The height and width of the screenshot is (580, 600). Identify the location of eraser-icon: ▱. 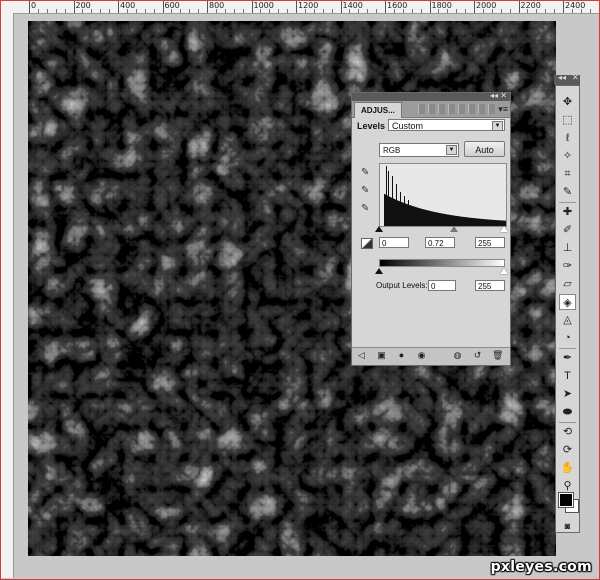
(567, 284).